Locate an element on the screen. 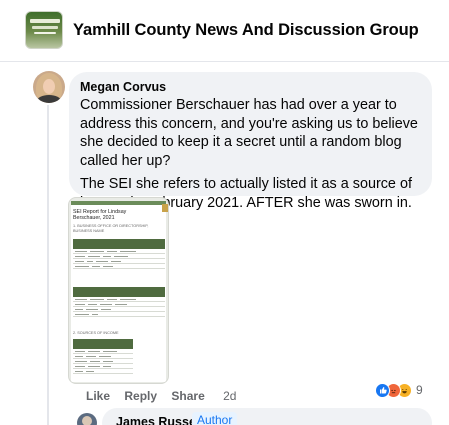  thread-line is located at coordinates (48, 265).